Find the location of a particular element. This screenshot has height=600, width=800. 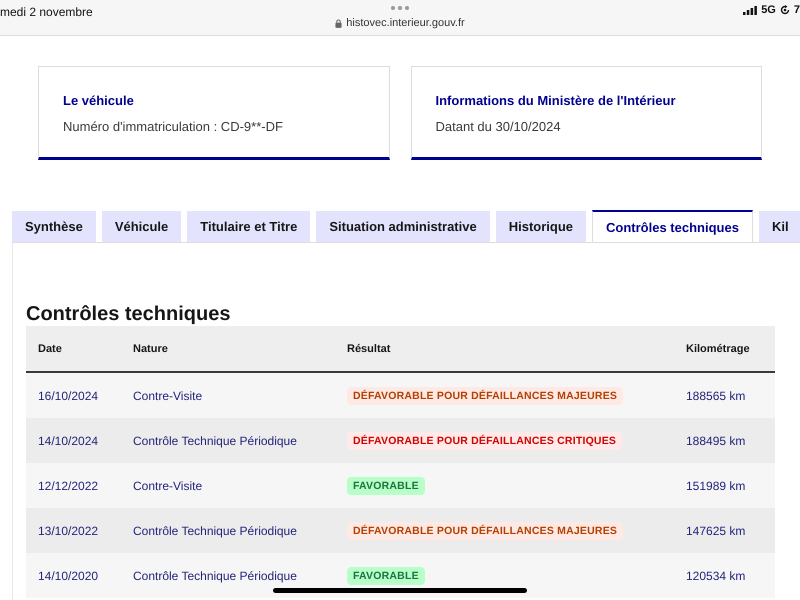

circular-arrow-icon is located at coordinates (785, 10).